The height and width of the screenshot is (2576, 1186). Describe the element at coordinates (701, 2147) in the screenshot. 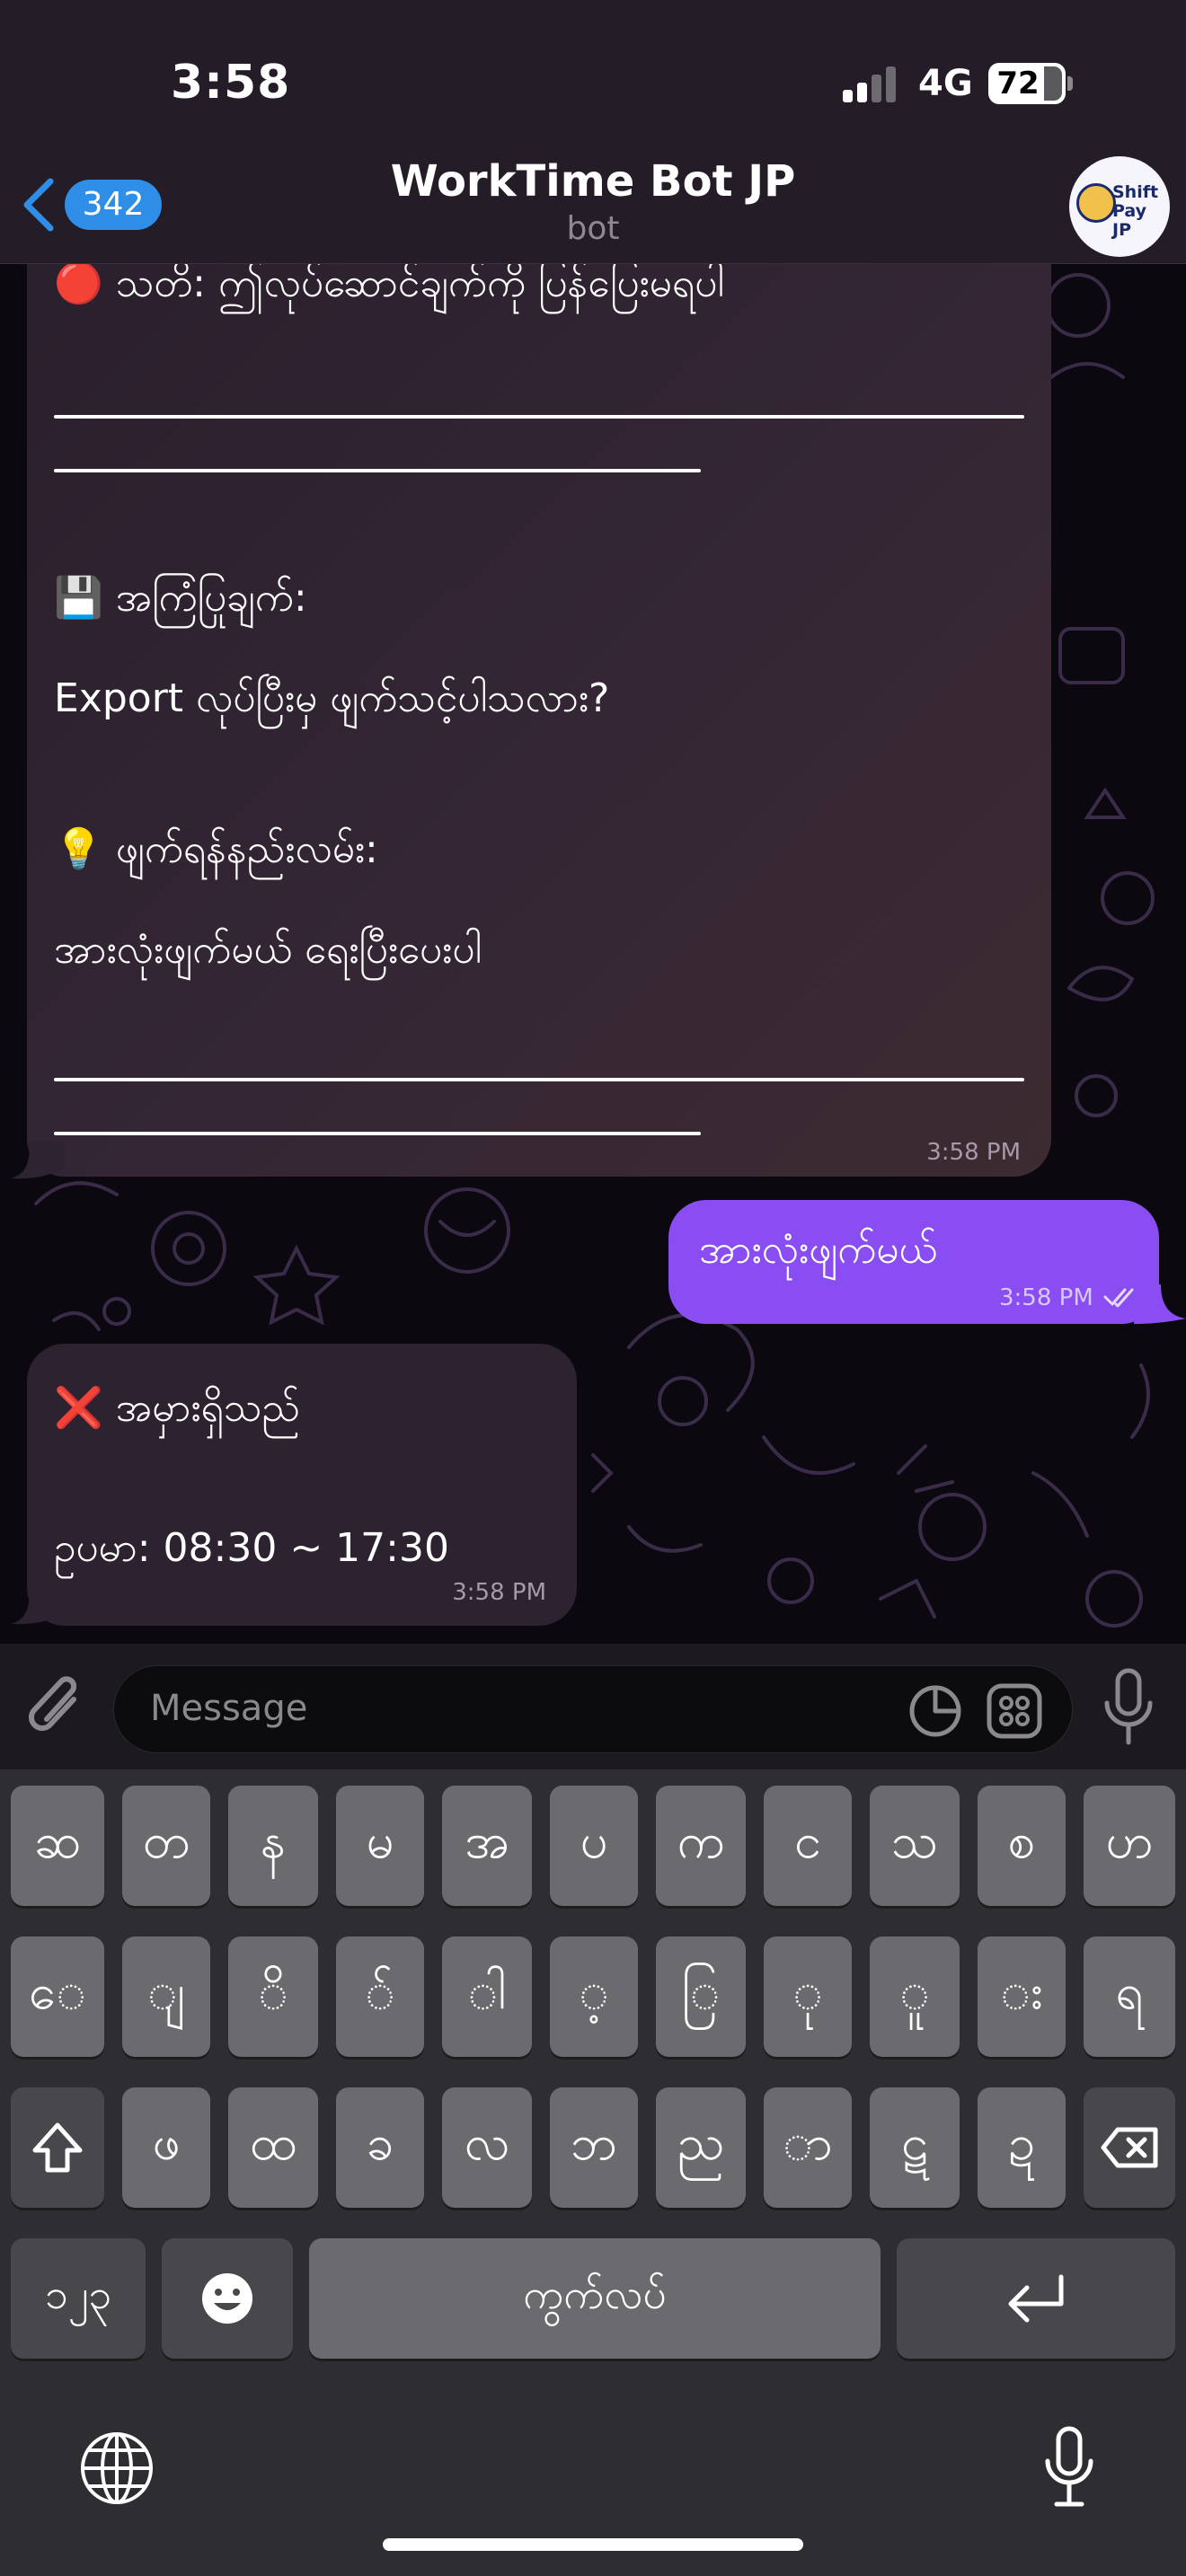

I see `key: ည` at that location.